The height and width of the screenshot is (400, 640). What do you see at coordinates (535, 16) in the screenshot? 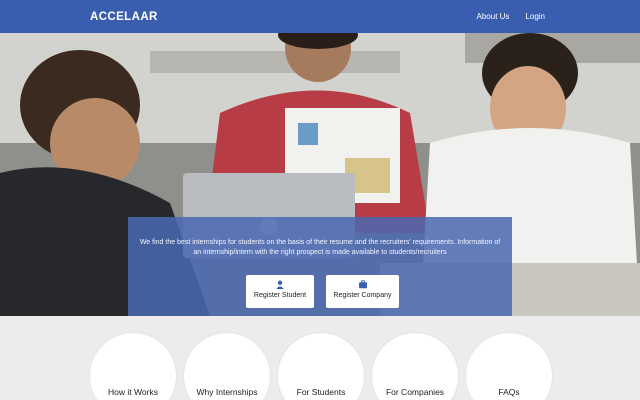
I see `nav-login-link: Login` at bounding box center [535, 16].